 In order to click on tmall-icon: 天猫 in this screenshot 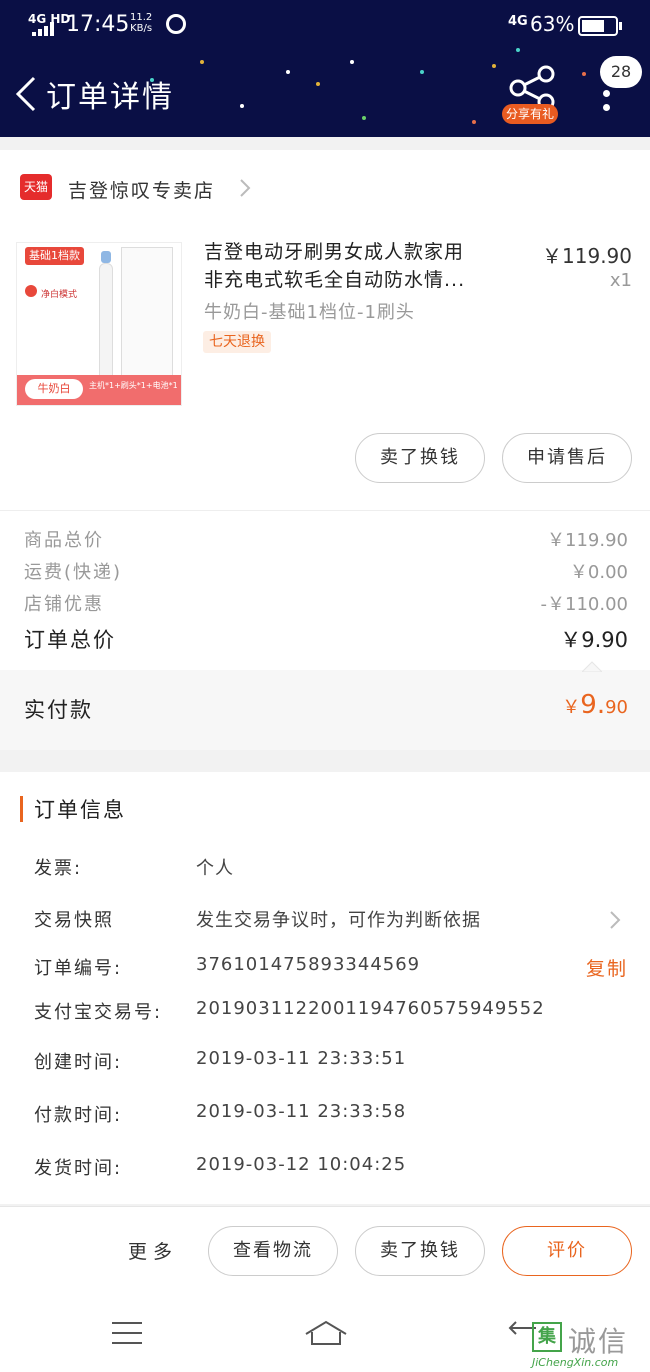, I will do `click(36, 187)`.